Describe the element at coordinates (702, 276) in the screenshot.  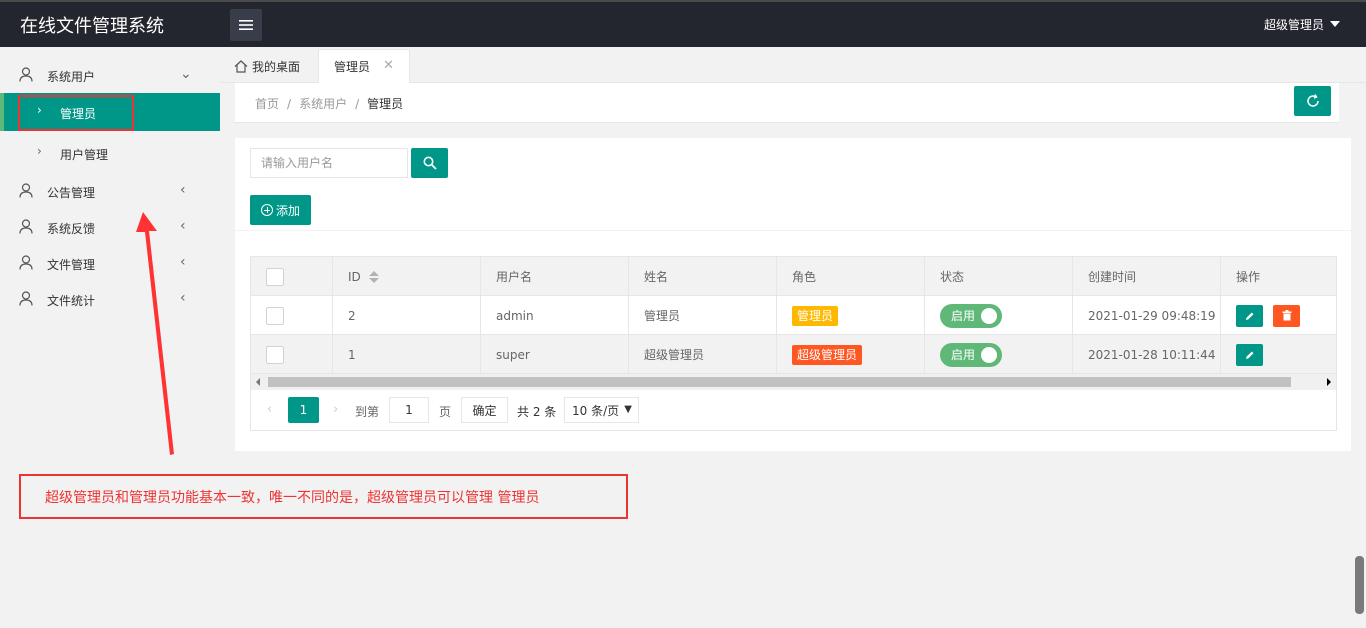
I see `header-name: 姓名` at that location.